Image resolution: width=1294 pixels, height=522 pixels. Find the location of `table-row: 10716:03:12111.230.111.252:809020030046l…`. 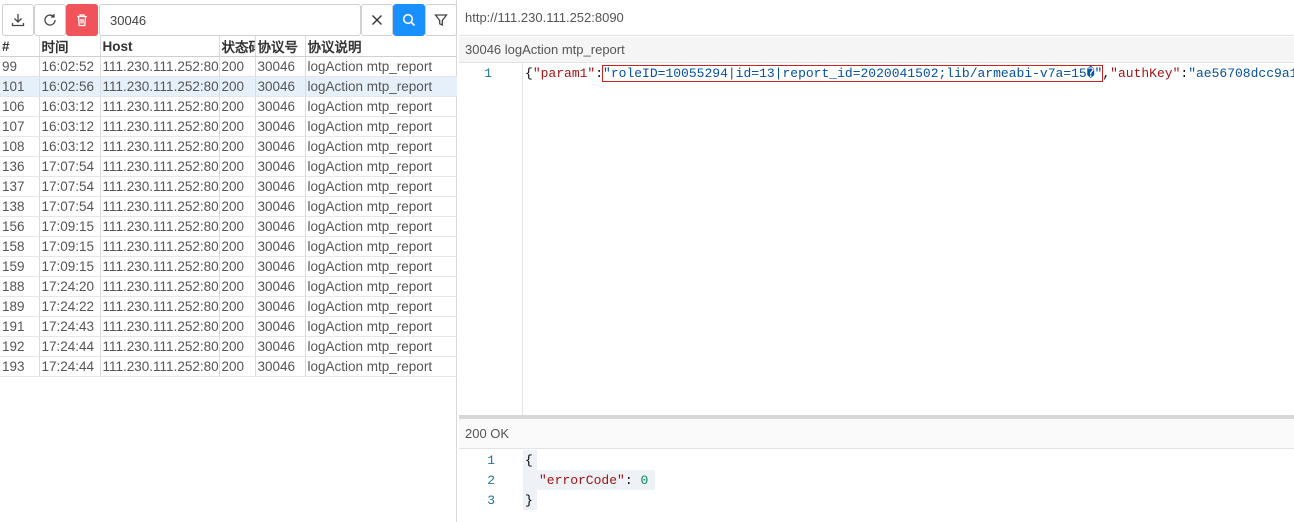

table-row: 10716:03:12111.230.111.252:809020030046l… is located at coordinates (228, 126).